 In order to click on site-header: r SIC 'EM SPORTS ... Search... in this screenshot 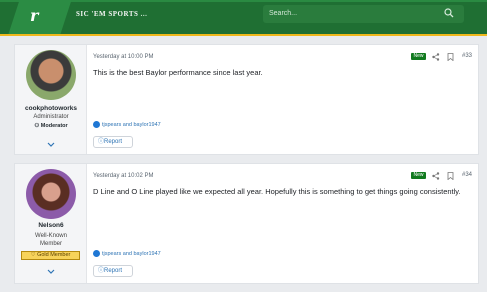, I will do `click(243, 18)`.